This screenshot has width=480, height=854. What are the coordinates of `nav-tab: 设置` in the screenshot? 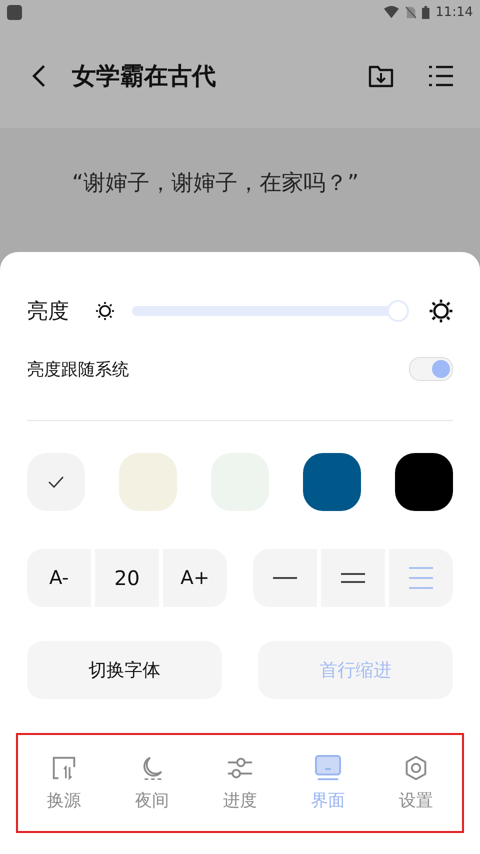 It's located at (416, 786).